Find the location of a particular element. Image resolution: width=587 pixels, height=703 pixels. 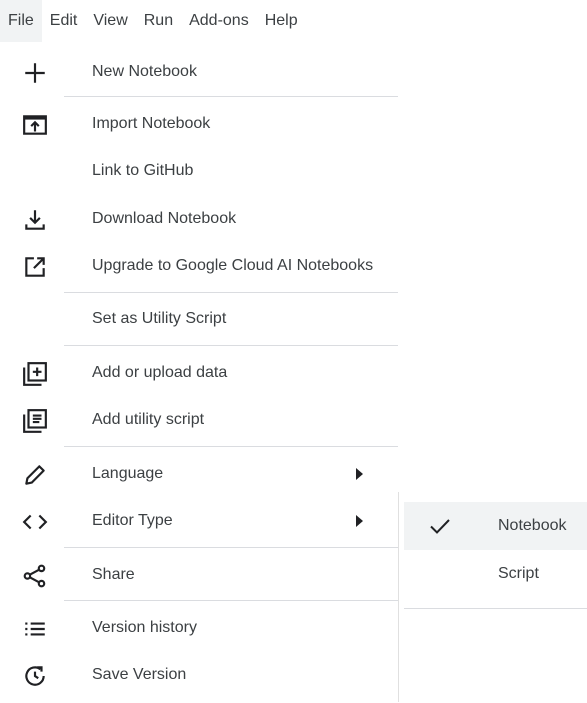

menu-item-label: New Notebook is located at coordinates (144, 71).